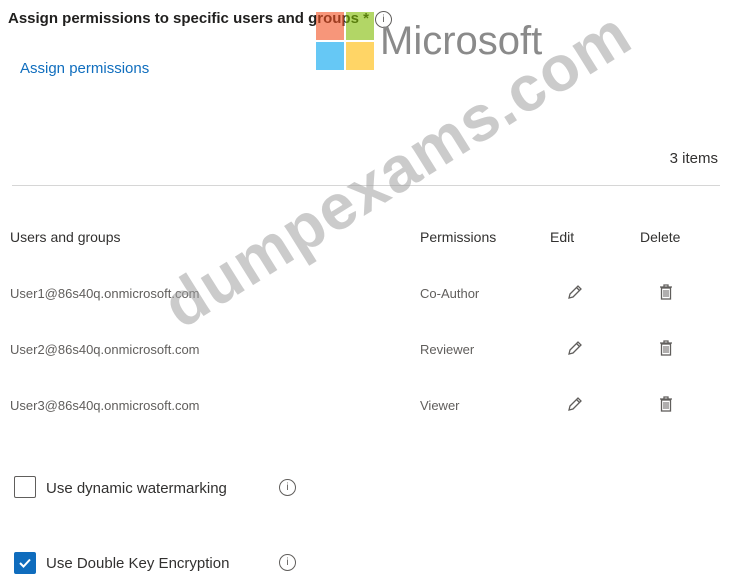 The width and height of the screenshot is (732, 574). Describe the element at coordinates (450, 293) in the screenshot. I see `row-permission: Co-Author` at that location.